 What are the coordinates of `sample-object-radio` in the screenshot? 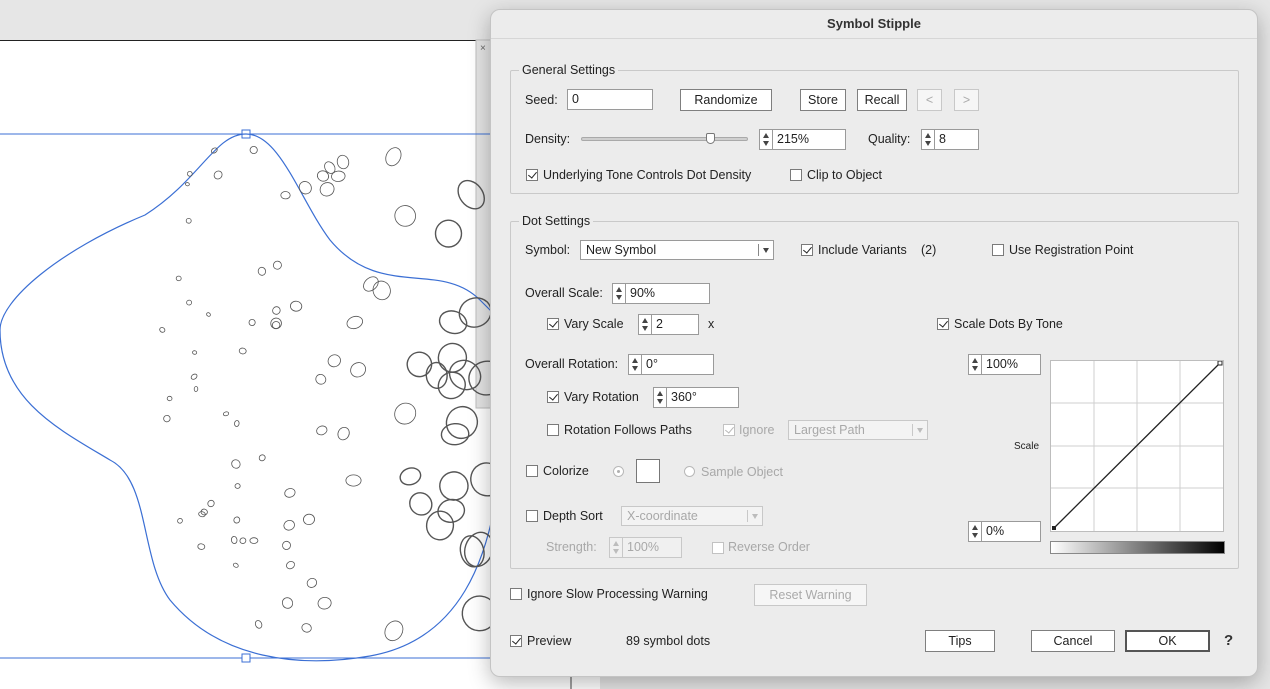 It's located at (689, 471).